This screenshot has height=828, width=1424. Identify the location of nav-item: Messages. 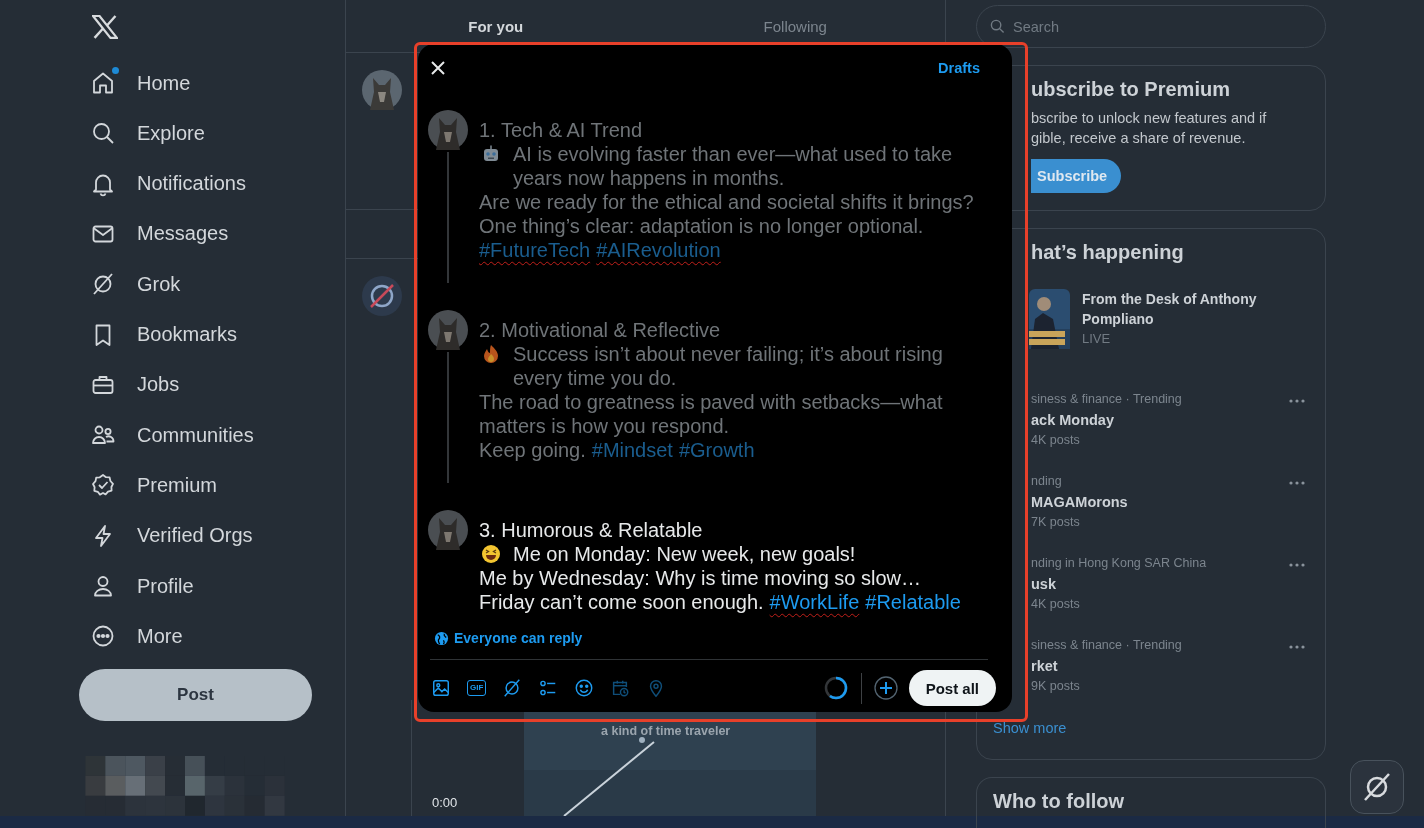
(159, 234).